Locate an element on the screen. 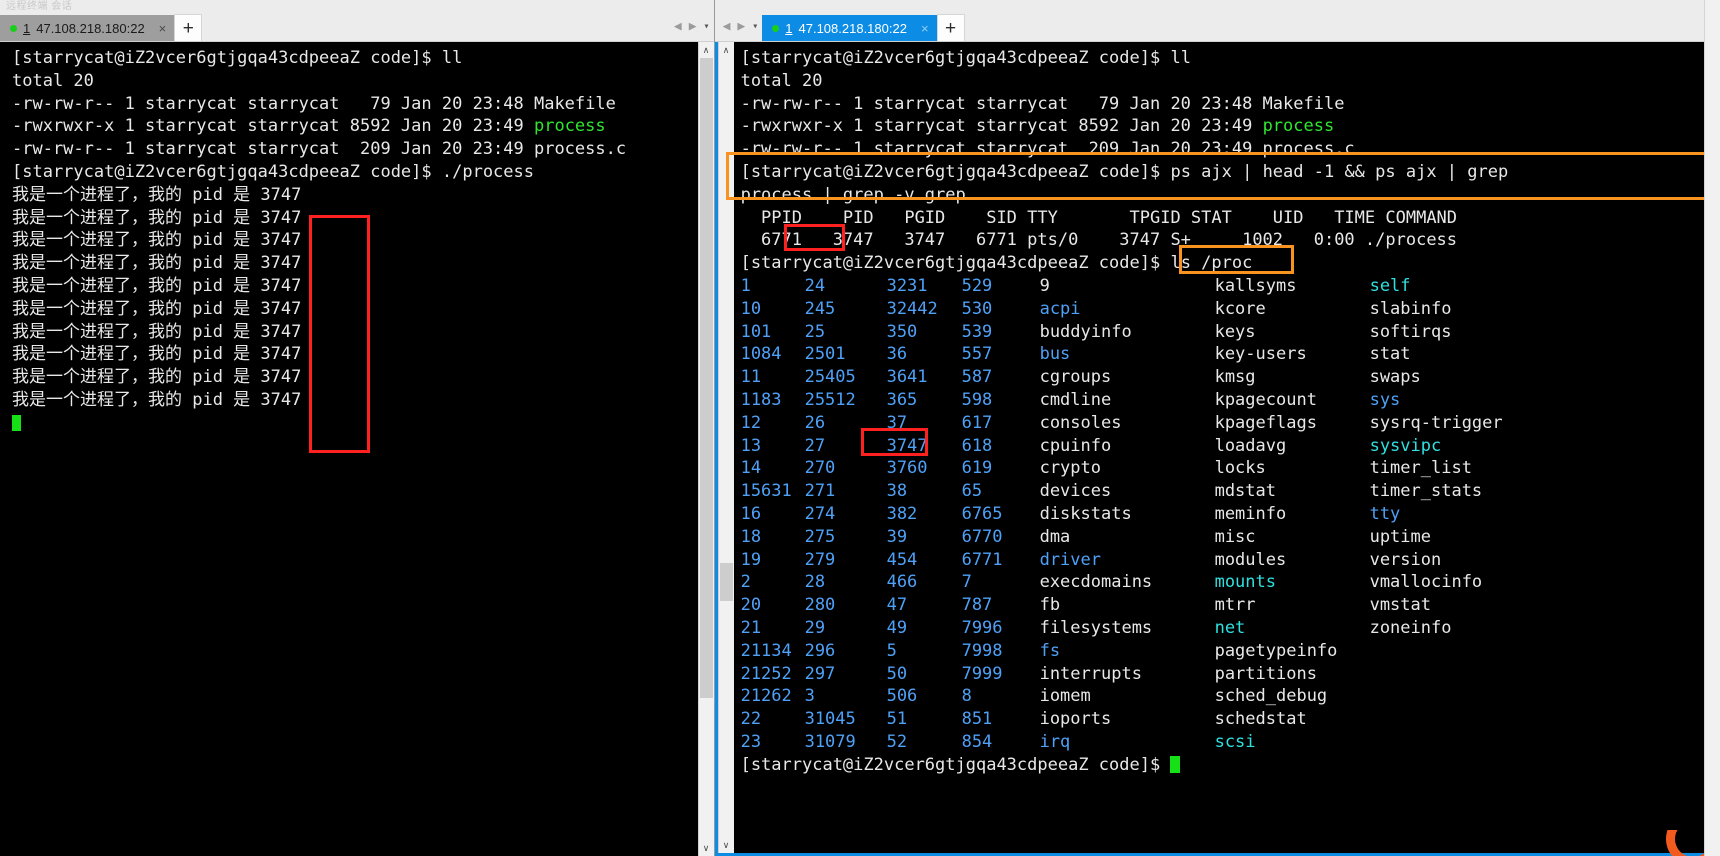 This screenshot has width=1720, height=856. left-scrollbar-thumb is located at coordinates (706, 378).